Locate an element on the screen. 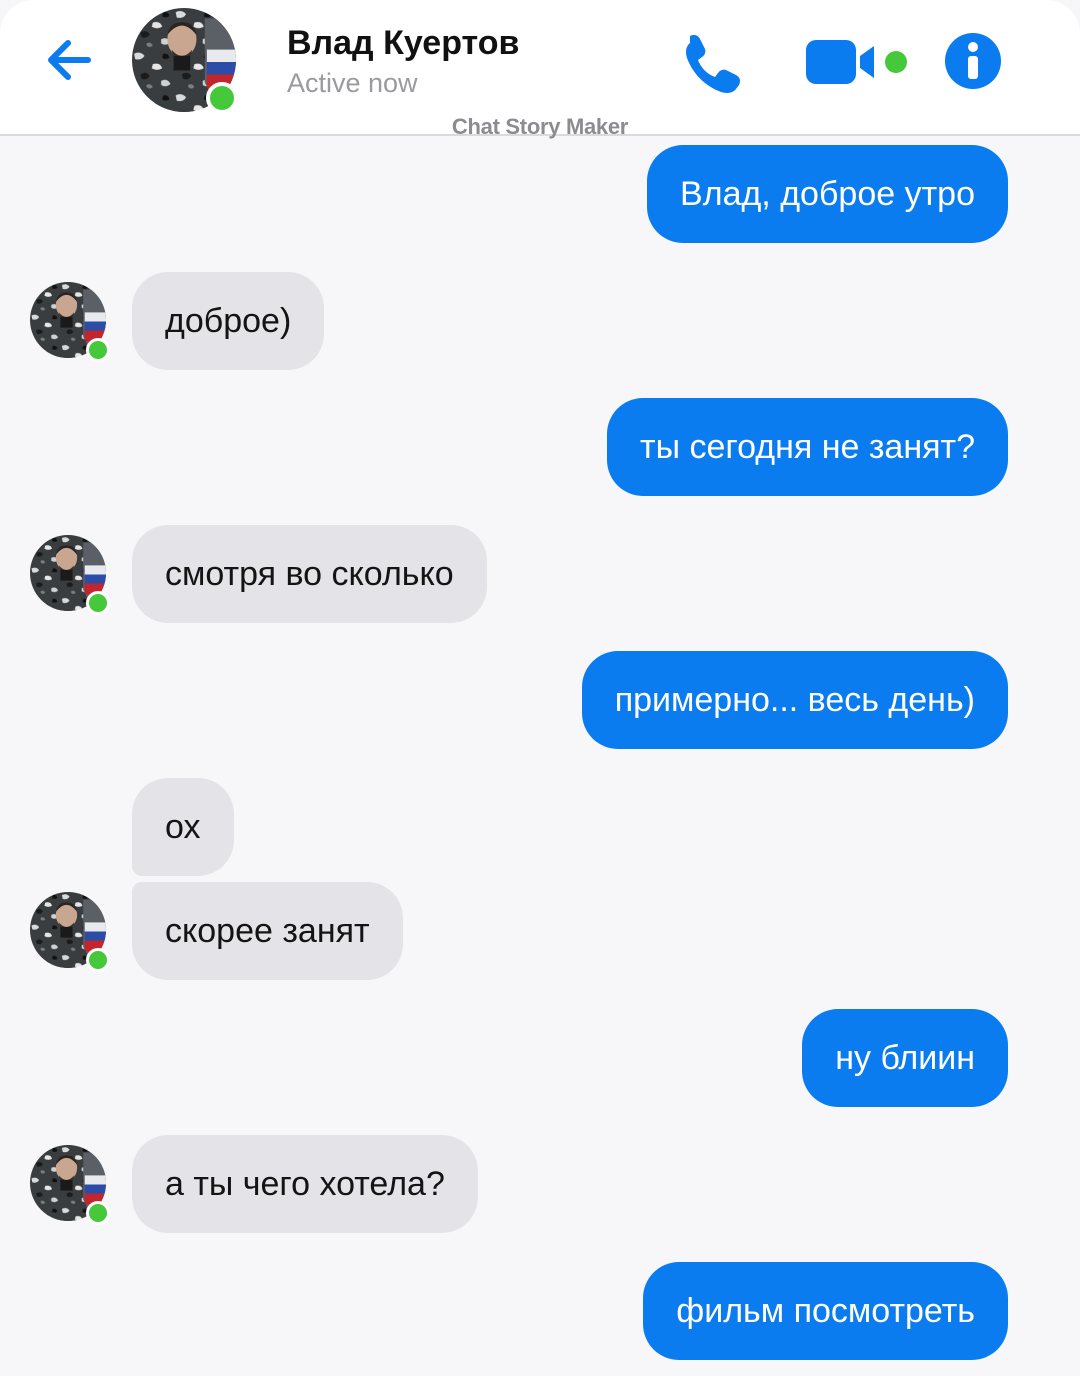 This screenshot has width=1080, height=1376. message-bubble-incoming: ох is located at coordinates (183, 827).